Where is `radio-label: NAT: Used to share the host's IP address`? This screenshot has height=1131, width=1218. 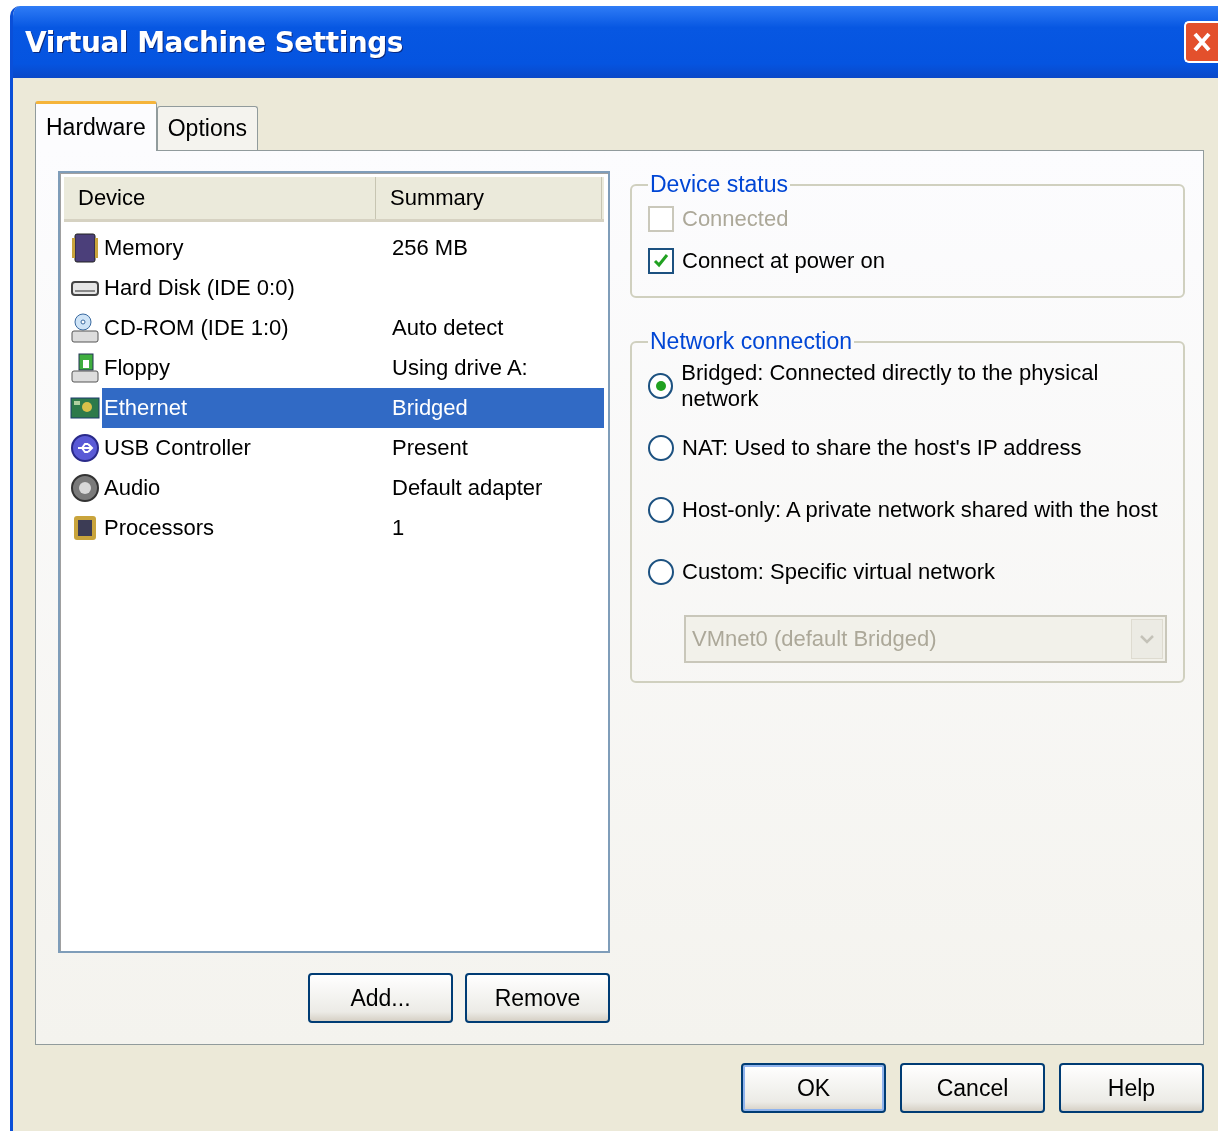 radio-label: NAT: Used to share the host's IP address is located at coordinates (882, 448).